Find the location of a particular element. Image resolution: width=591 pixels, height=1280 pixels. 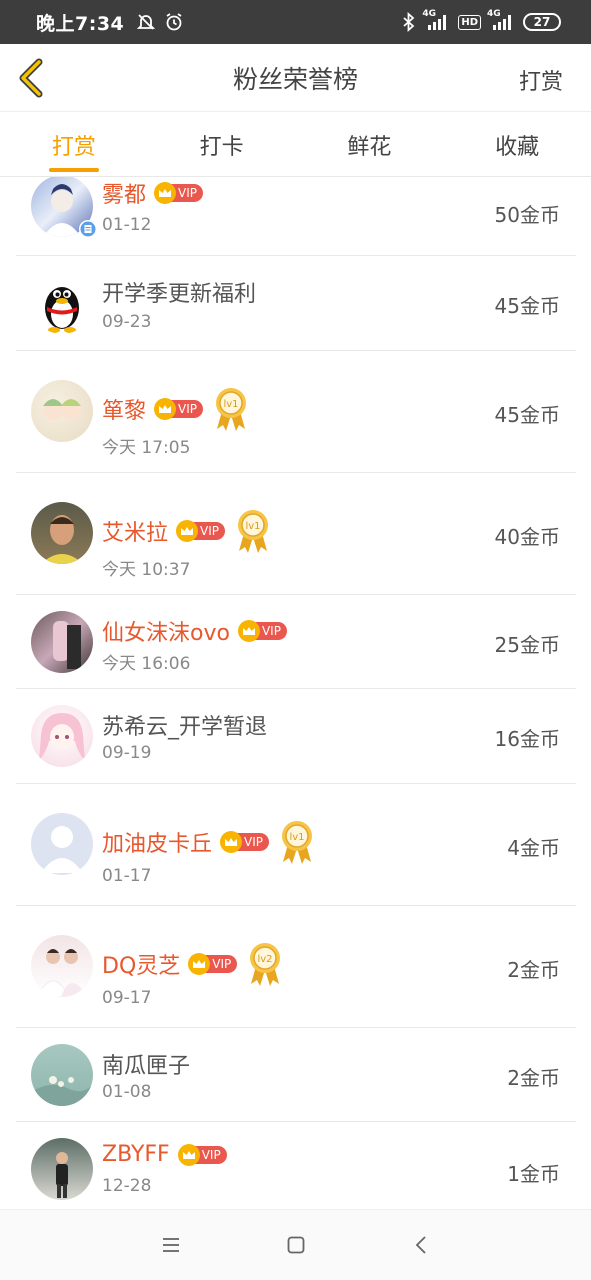

fan-name: 南瓜匣子 is located at coordinates (146, 1066).